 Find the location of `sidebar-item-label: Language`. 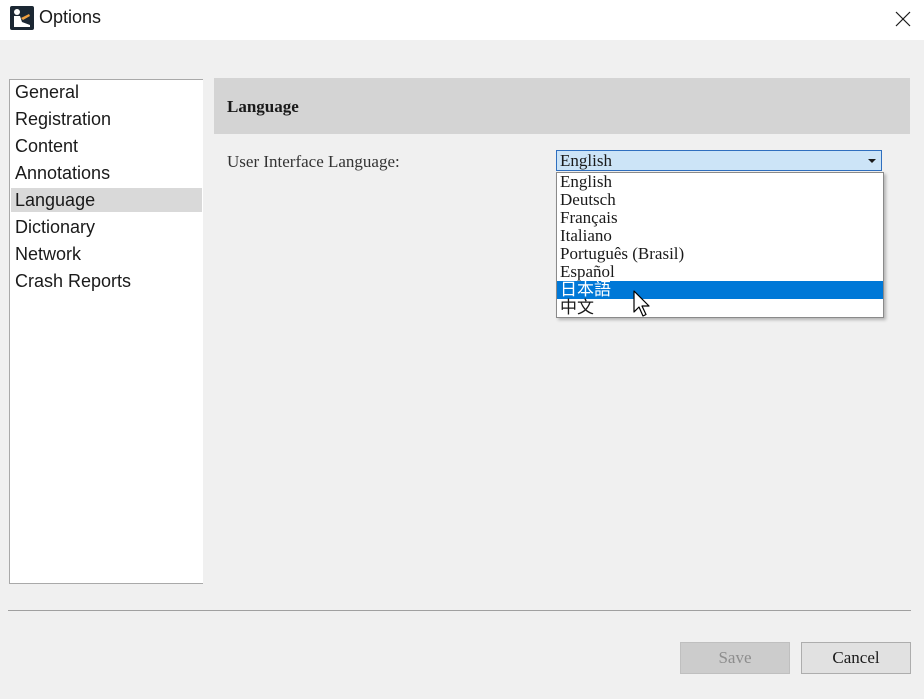

sidebar-item-label: Language is located at coordinates (55, 200).